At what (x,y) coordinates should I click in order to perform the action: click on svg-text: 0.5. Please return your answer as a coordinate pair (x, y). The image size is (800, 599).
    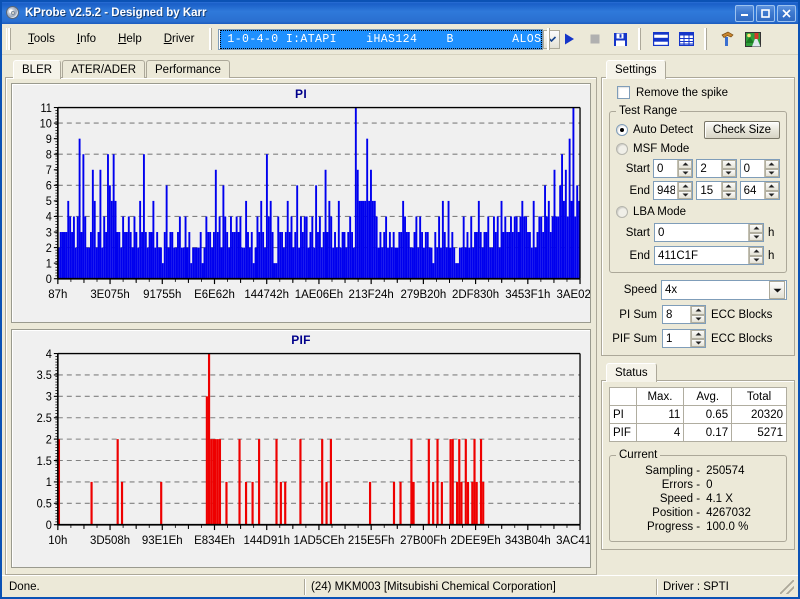
    Looking at the image, I should click on (44, 504).